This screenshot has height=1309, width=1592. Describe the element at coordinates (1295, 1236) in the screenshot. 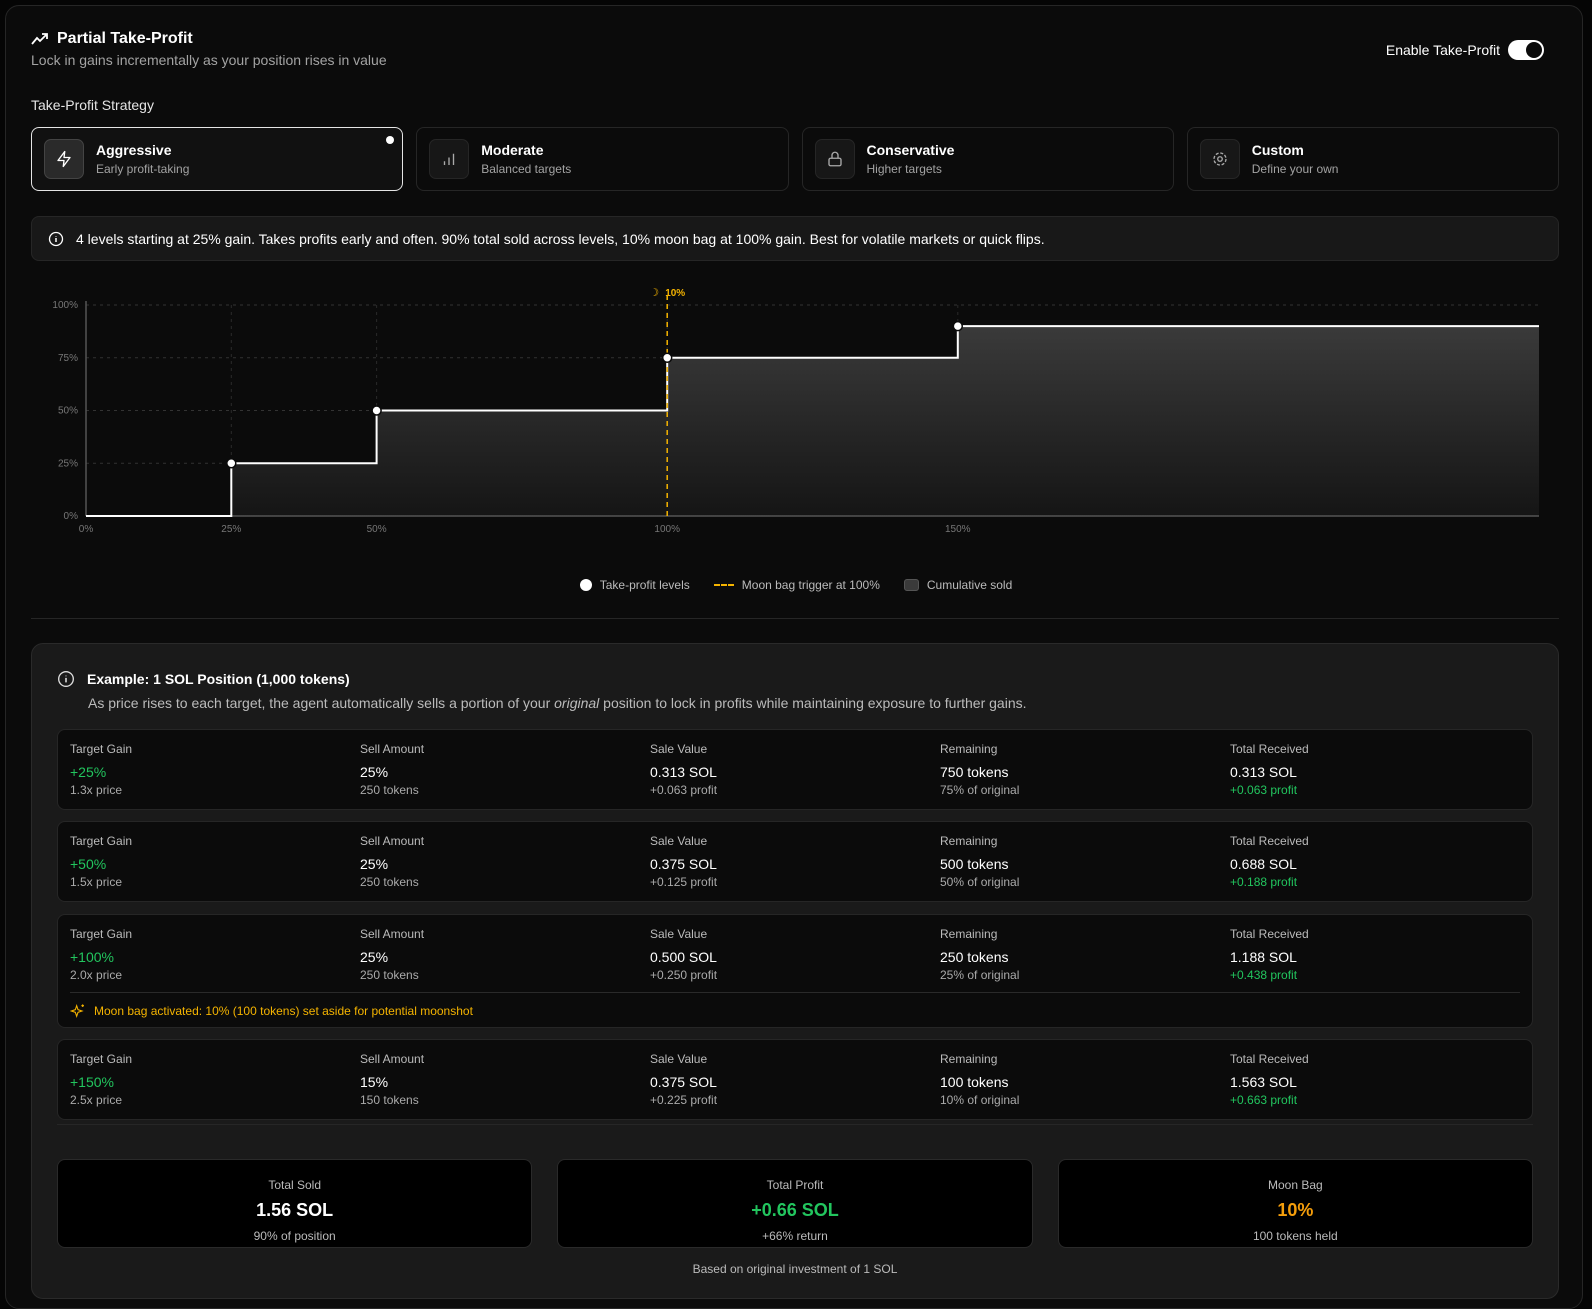

I see `summary-sub: 100 tokens held` at that location.